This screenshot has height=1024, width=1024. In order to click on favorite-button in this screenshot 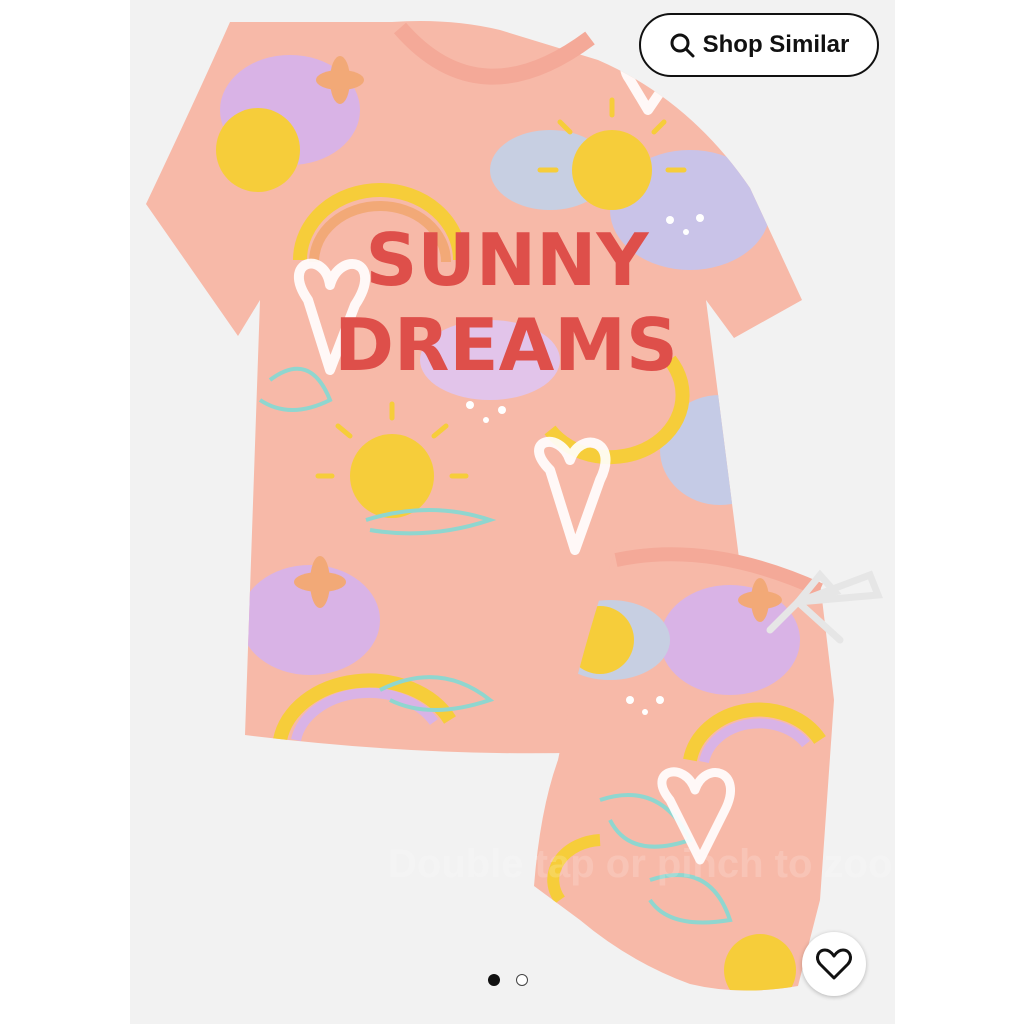, I will do `click(834, 964)`.